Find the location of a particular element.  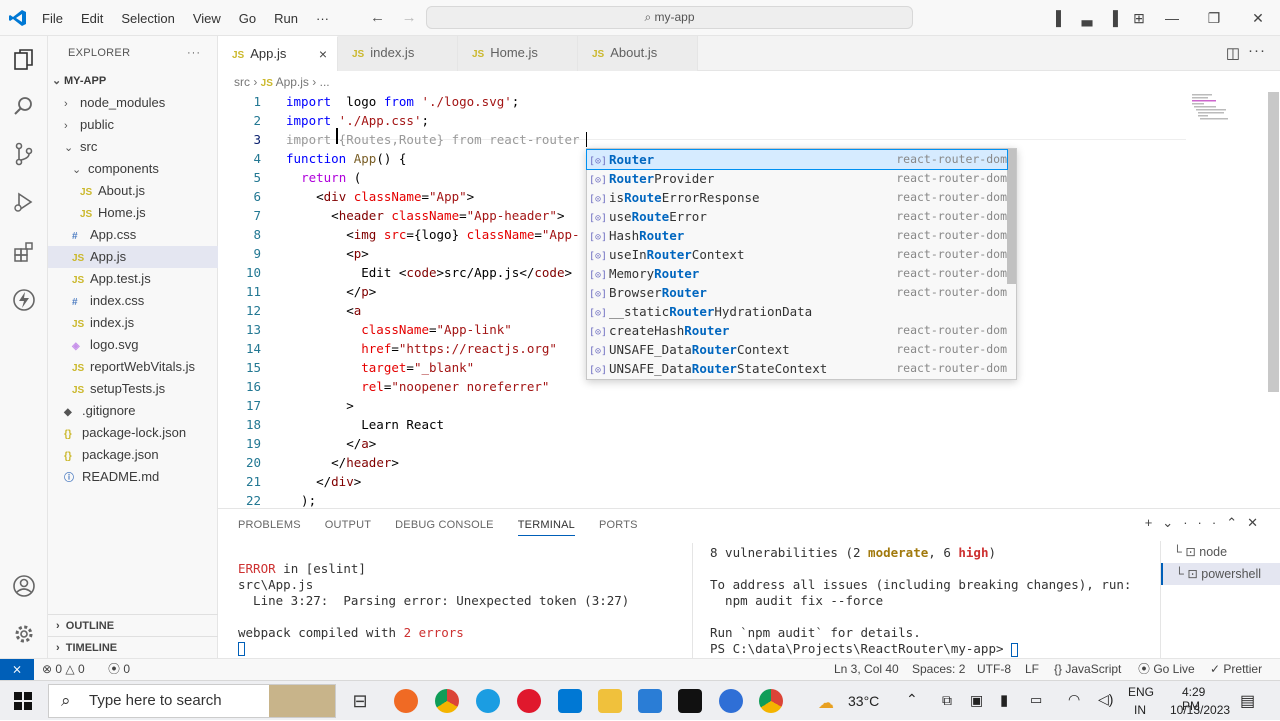

forward-arrow-icon: → is located at coordinates (409, 17).